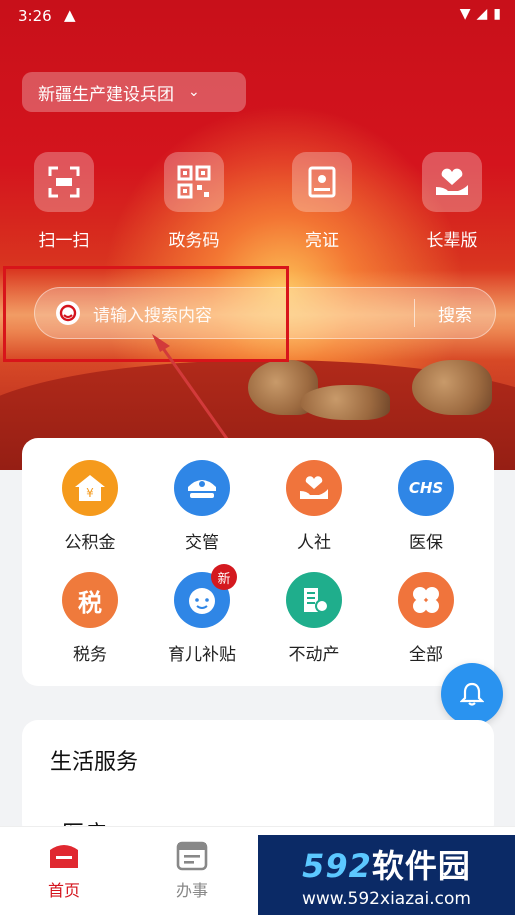 The height and width of the screenshot is (915, 515). I want to click on quick-action-certificate: 亮证, so click(322, 201).